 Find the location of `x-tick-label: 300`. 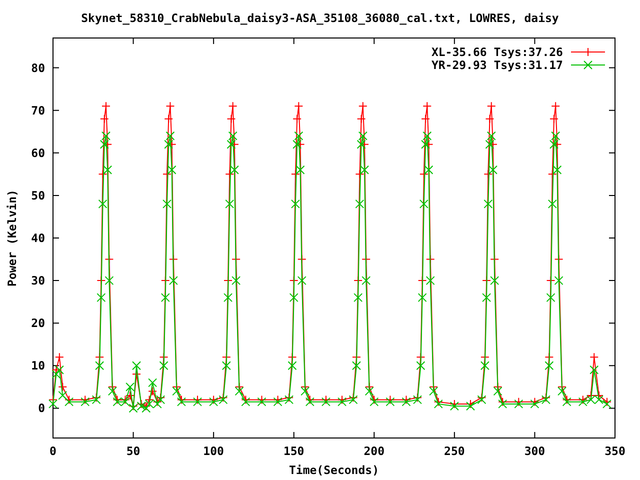

x-tick-label: 300 is located at coordinates (535, 451).